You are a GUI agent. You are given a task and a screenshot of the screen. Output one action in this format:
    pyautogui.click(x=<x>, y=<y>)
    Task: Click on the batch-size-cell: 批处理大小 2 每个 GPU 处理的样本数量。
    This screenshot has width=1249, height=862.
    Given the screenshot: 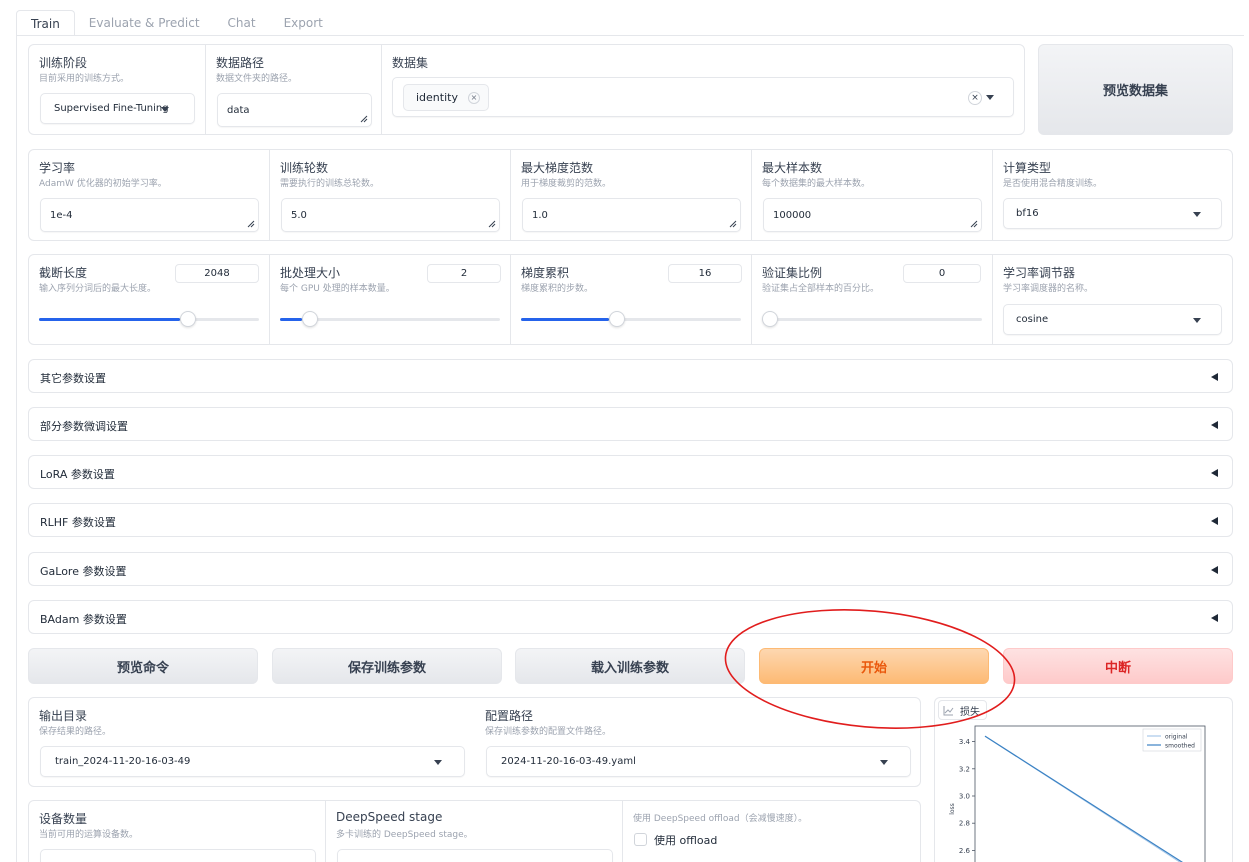 What is the action you would take?
    pyautogui.click(x=390, y=299)
    